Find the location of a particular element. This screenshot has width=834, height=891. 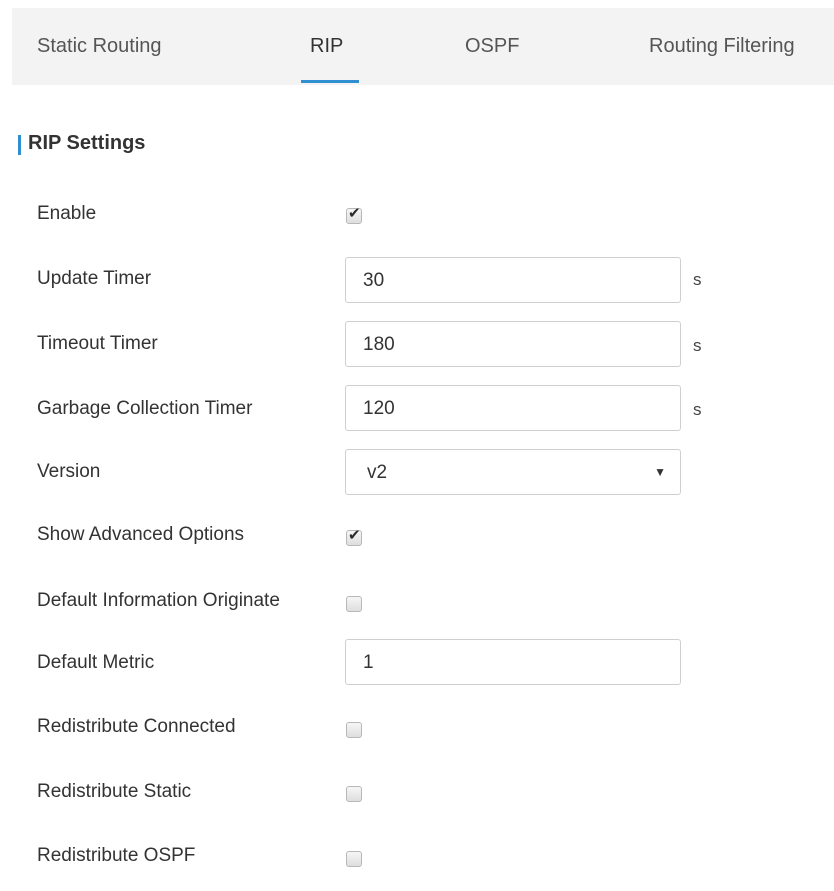

timeout-timer-unit: s is located at coordinates (697, 345).